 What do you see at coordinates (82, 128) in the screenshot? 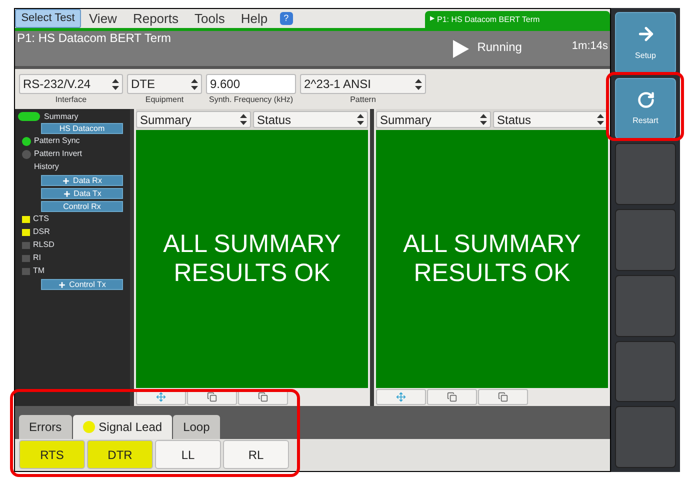
I see `group-header: HS Datacom` at bounding box center [82, 128].